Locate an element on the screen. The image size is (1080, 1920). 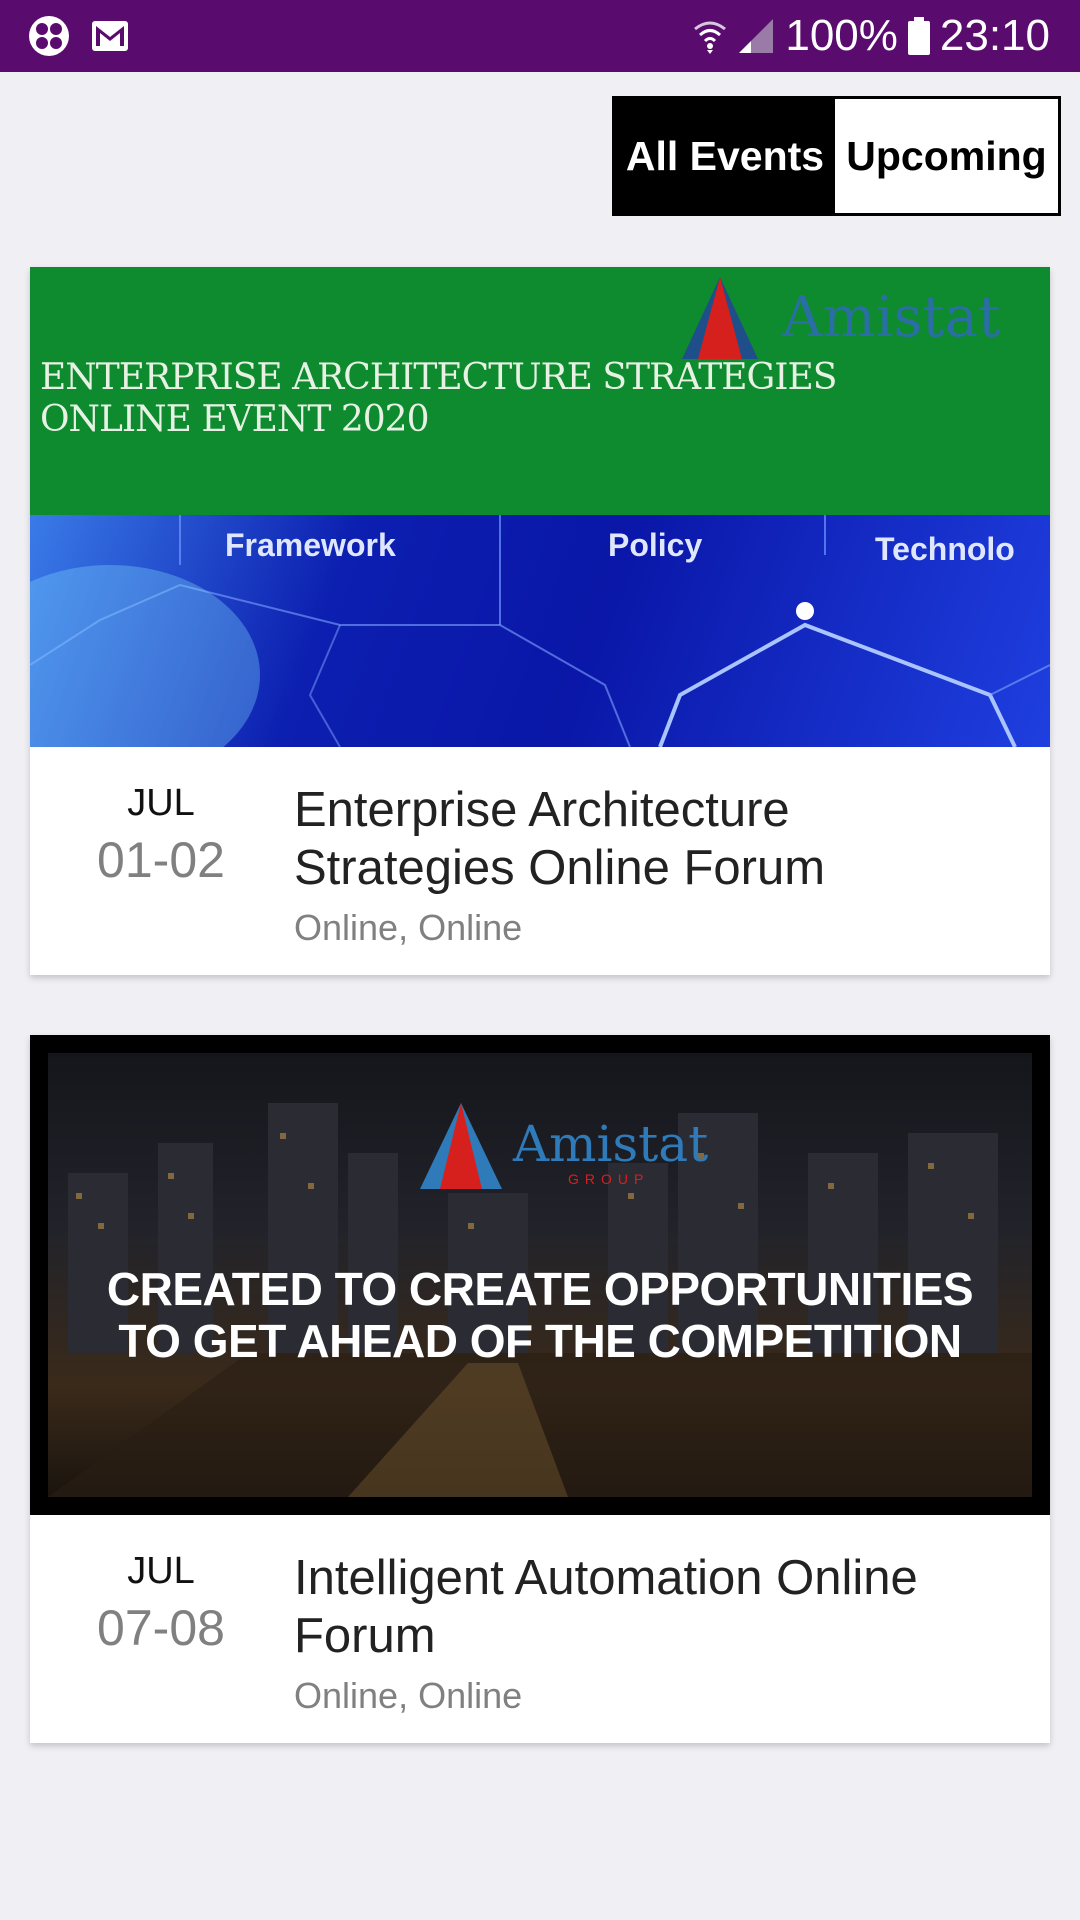
all-events-tab: All Events is located at coordinates (725, 156).